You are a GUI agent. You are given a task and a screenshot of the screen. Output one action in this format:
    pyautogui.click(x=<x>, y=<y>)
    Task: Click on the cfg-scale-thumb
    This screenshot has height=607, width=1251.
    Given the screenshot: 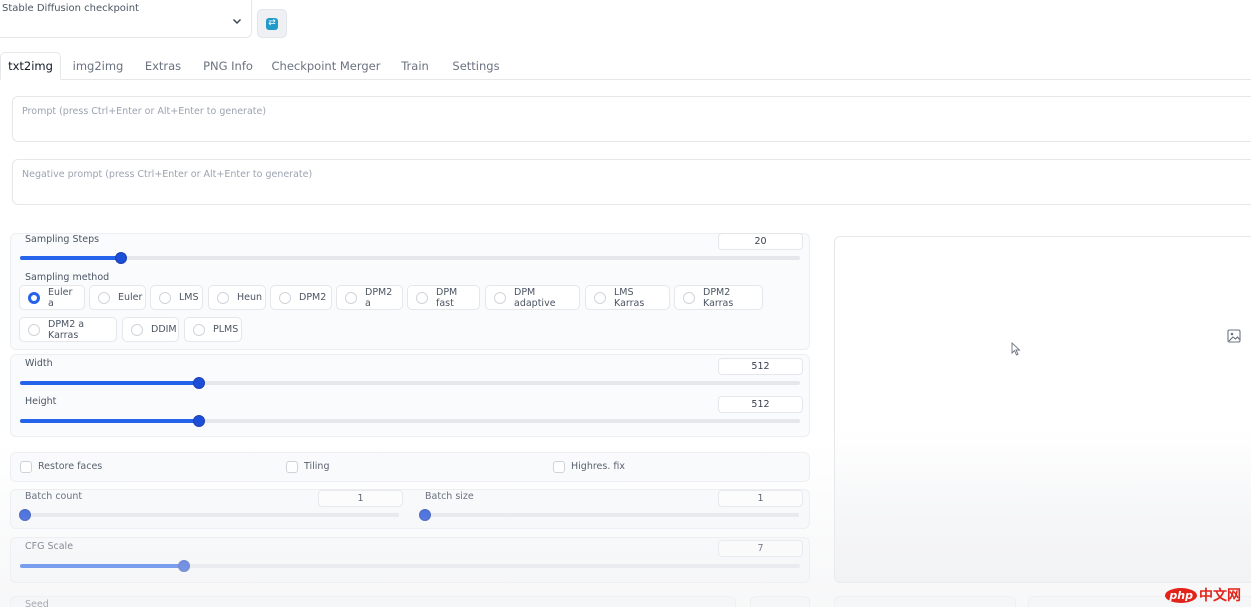 What is the action you would take?
    pyautogui.click(x=183, y=566)
    